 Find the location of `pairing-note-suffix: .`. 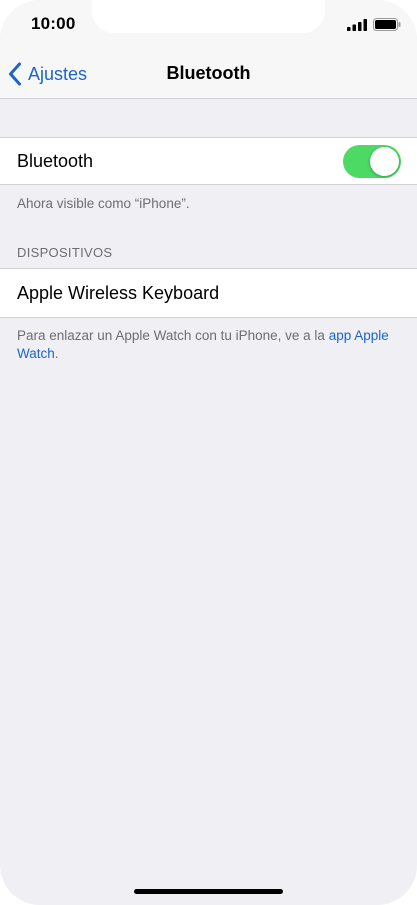

pairing-note-suffix: . is located at coordinates (56, 353).